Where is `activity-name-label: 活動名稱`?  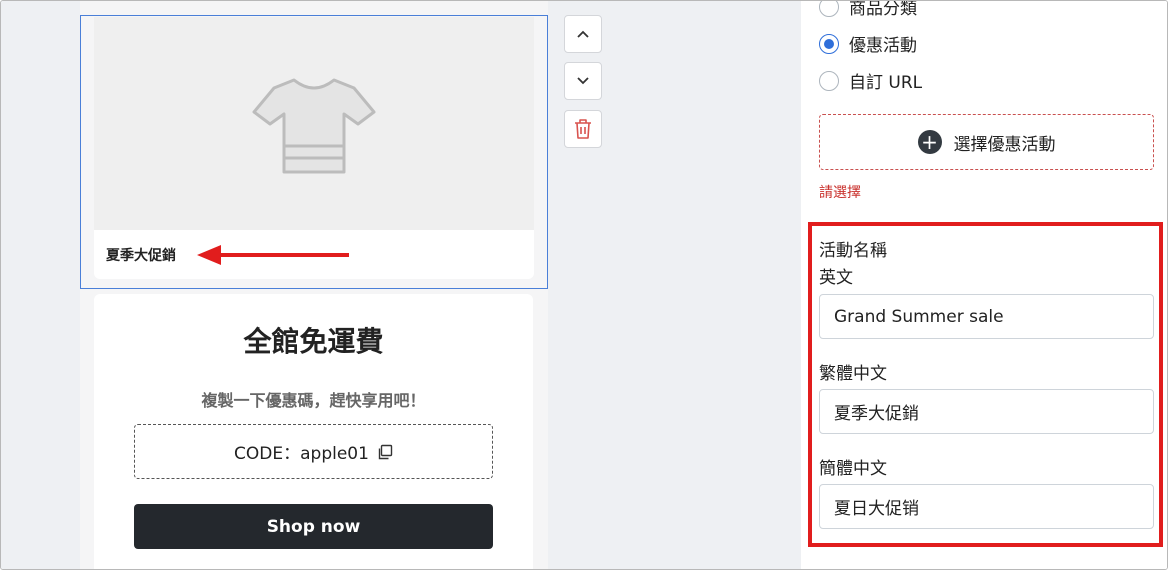 activity-name-label: 活動名稱 is located at coordinates (853, 251).